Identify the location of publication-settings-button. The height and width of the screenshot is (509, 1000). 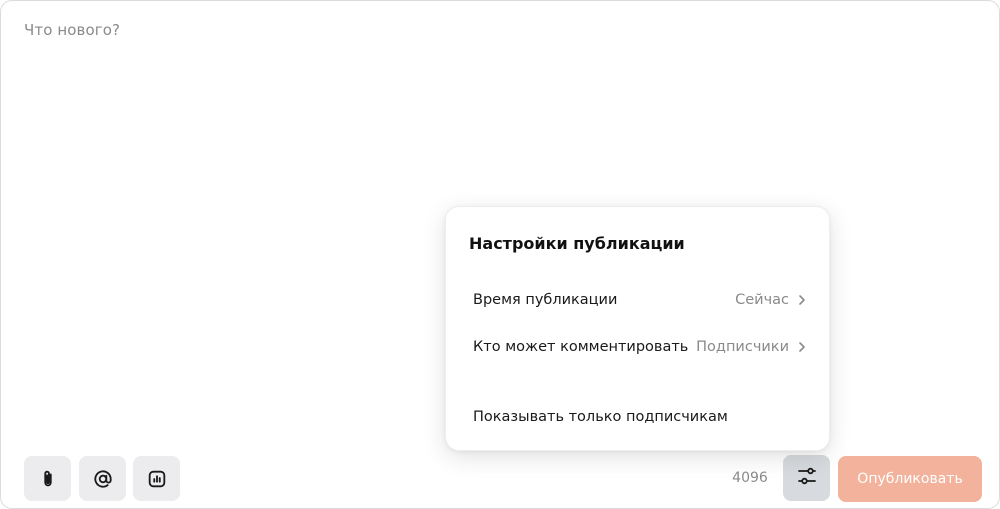
(806, 478).